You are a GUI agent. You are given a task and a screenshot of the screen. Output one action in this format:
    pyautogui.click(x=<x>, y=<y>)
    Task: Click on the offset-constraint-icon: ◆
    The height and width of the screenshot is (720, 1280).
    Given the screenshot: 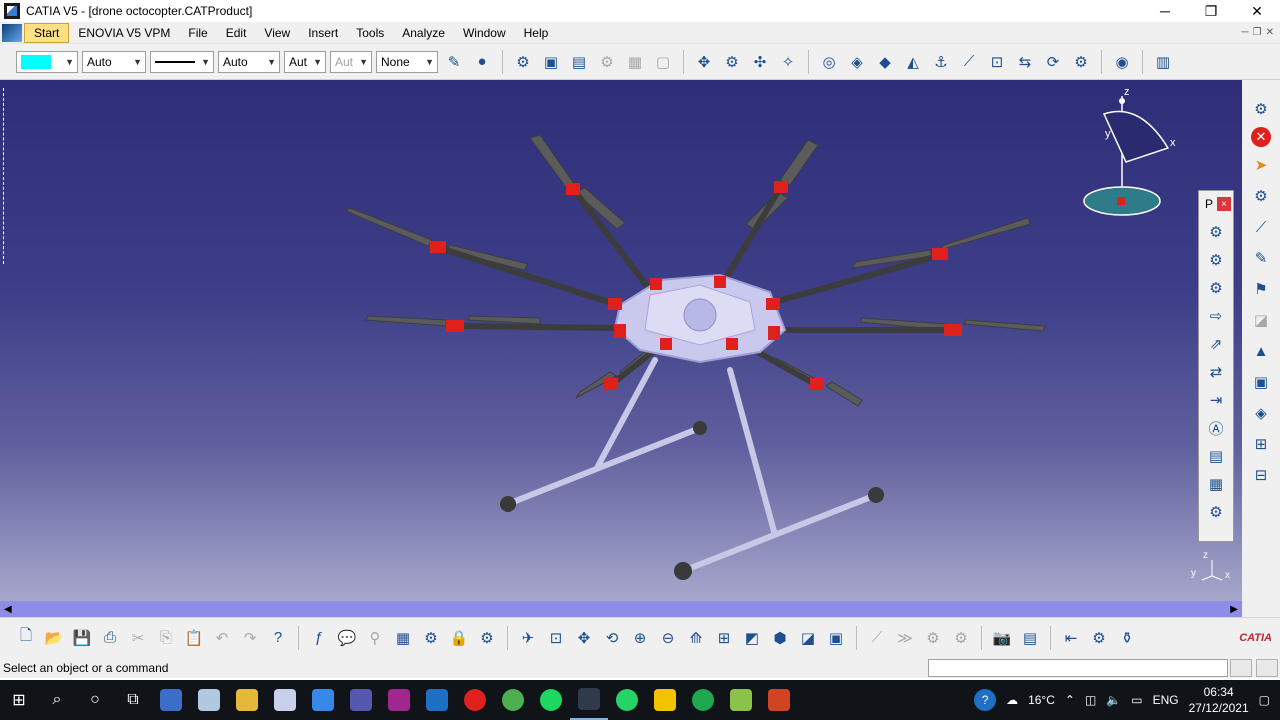 What is the action you would take?
    pyautogui.click(x=885, y=62)
    